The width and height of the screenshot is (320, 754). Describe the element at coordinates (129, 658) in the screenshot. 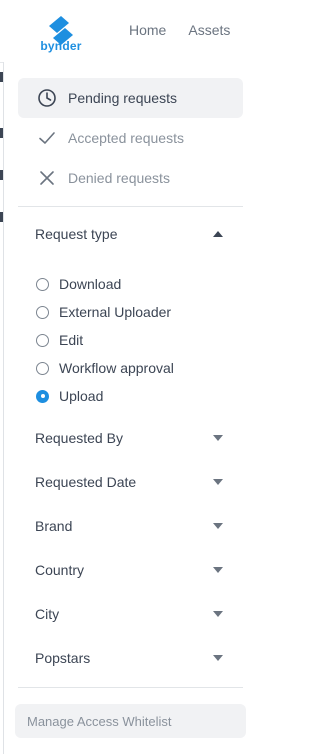

I see `filter-popstars: Popstars` at that location.